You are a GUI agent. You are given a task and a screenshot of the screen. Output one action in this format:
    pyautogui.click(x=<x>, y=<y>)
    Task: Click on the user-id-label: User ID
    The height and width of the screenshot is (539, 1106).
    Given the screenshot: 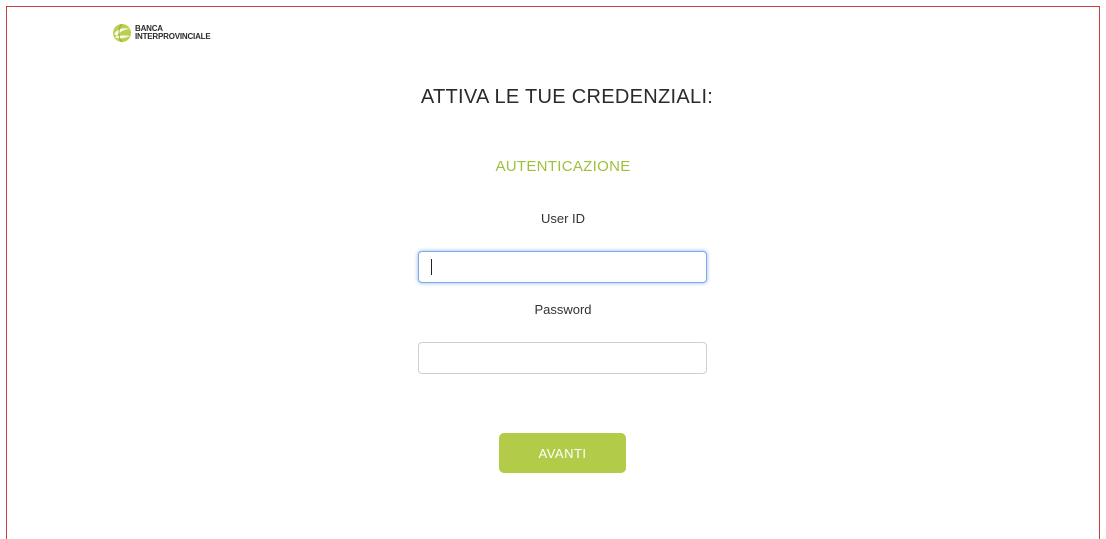 What is the action you would take?
    pyautogui.click(x=563, y=218)
    